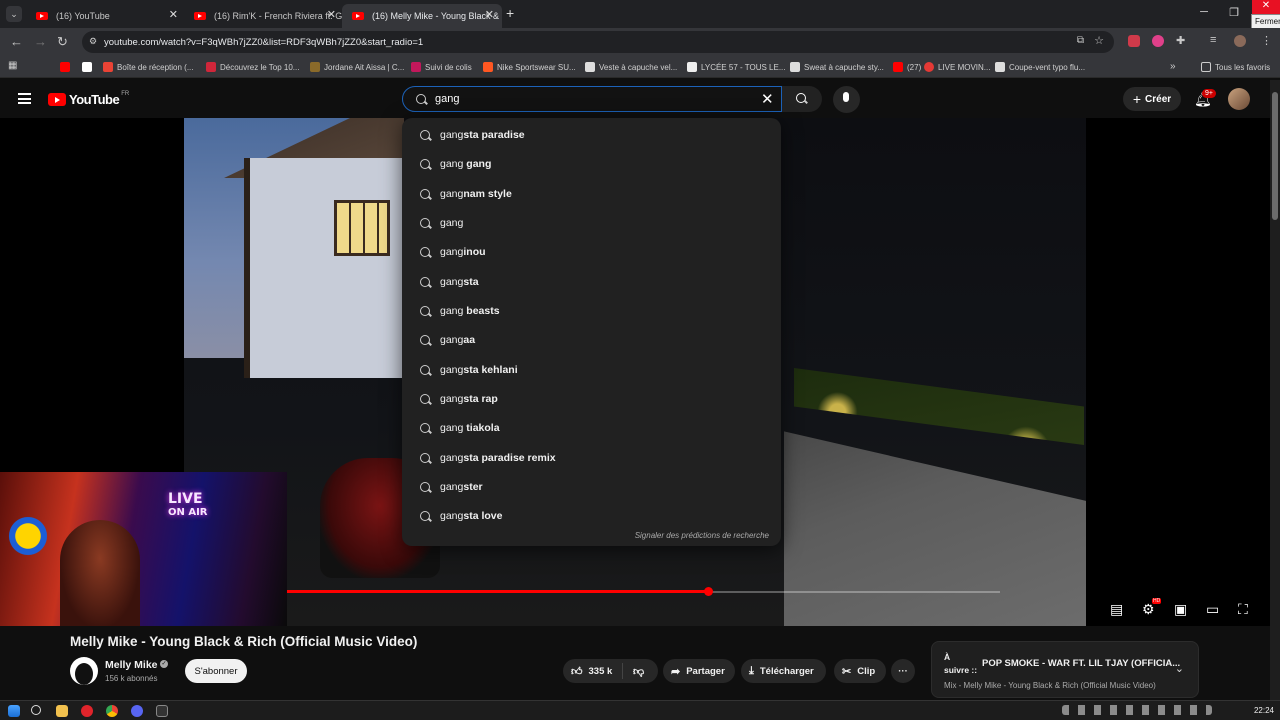  I want to click on windows-start-icon, so click(14, 711).